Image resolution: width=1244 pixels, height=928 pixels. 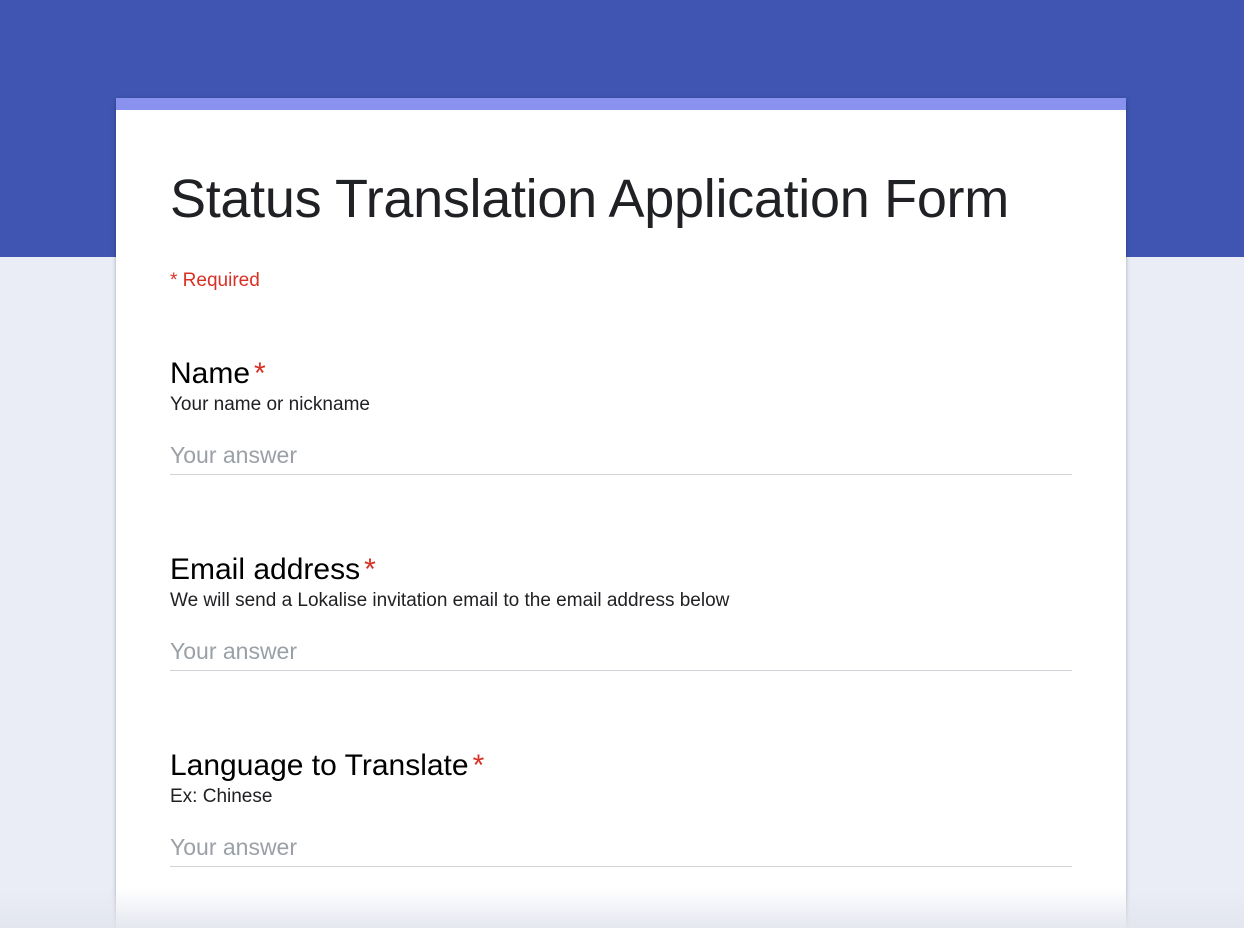 I want to click on card-accent-bar, so click(x=621, y=104).